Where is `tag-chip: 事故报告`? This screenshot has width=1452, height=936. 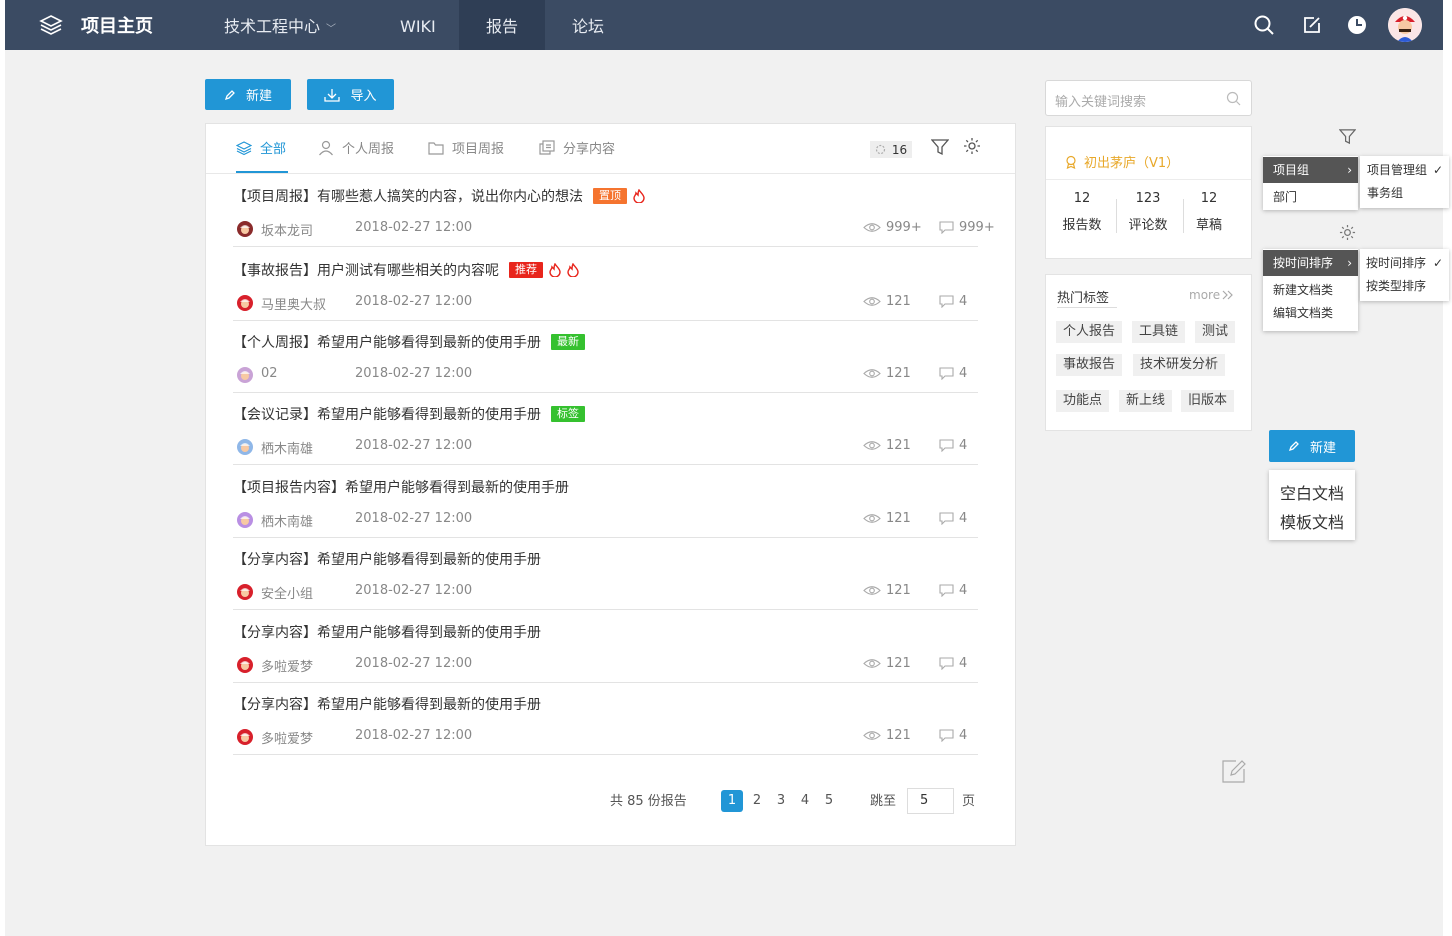 tag-chip: 事故报告 is located at coordinates (1089, 365).